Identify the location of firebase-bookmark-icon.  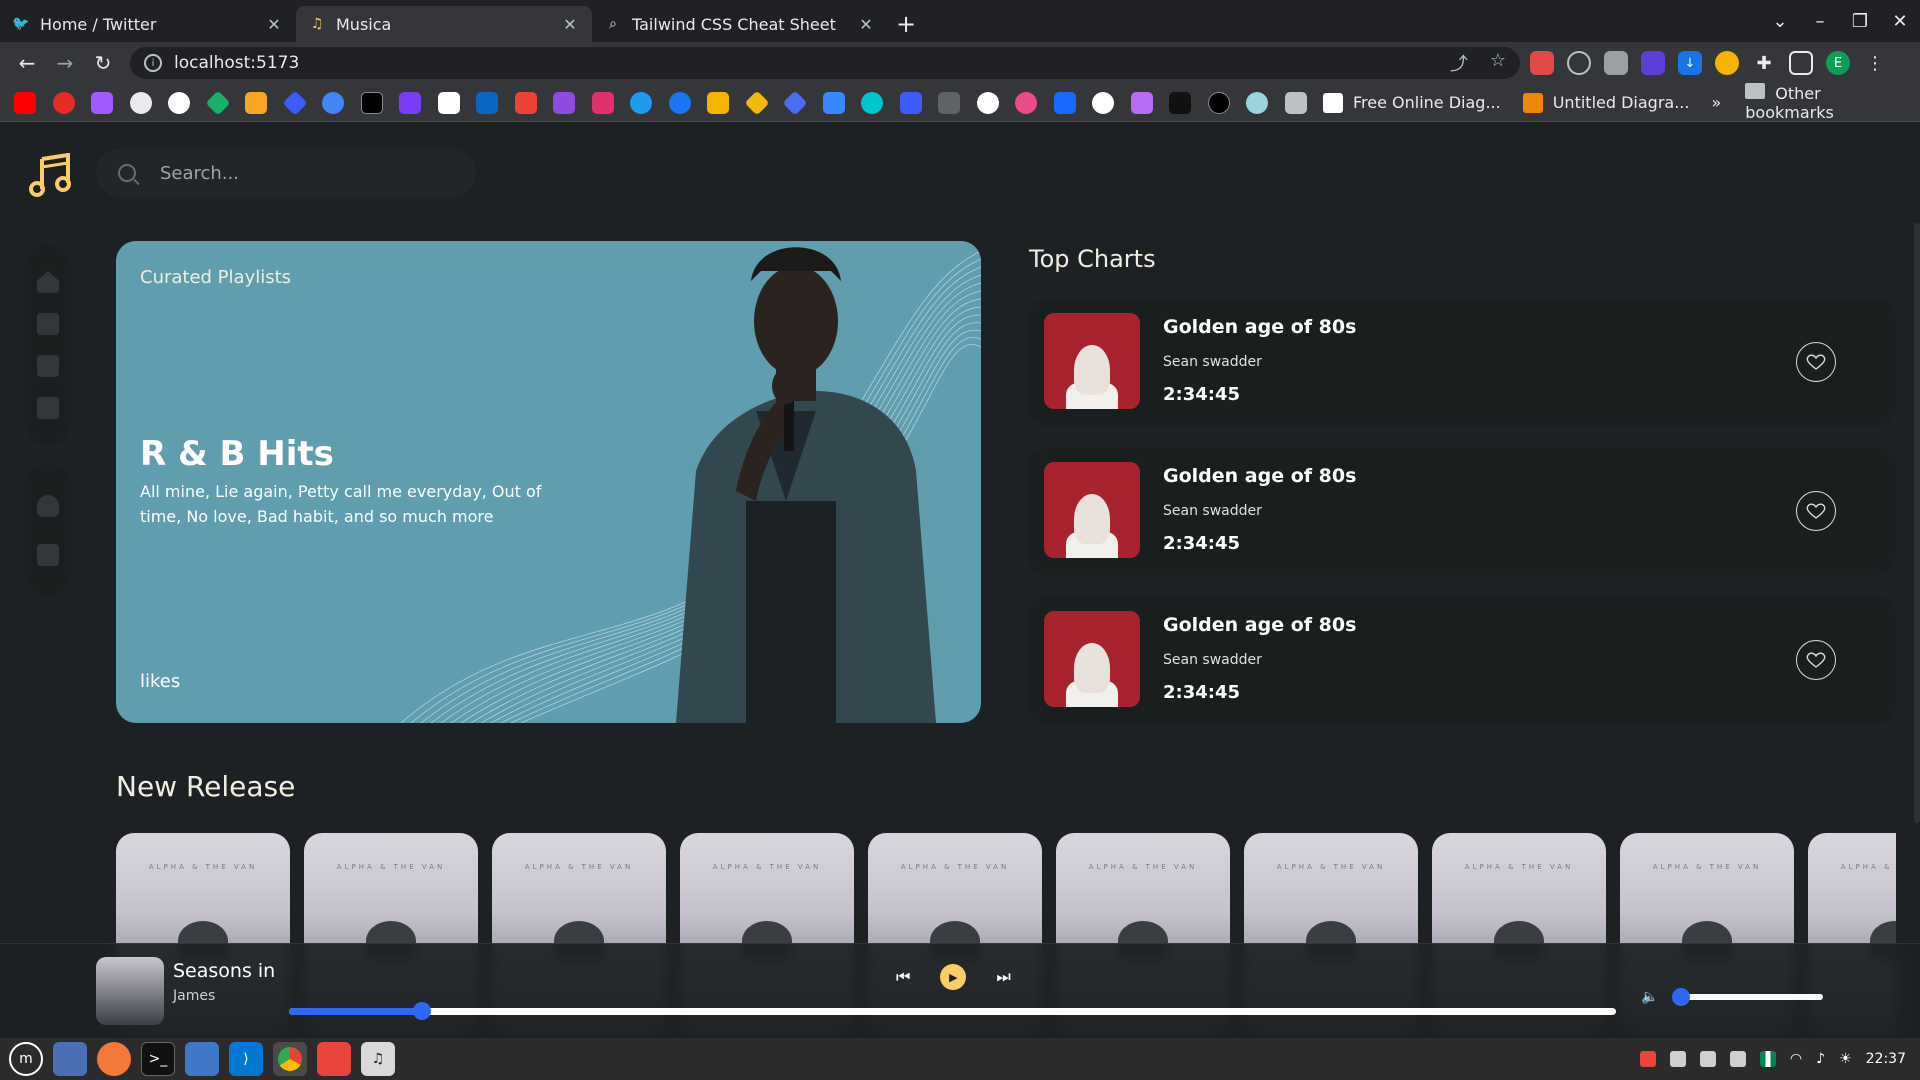
(256, 102).